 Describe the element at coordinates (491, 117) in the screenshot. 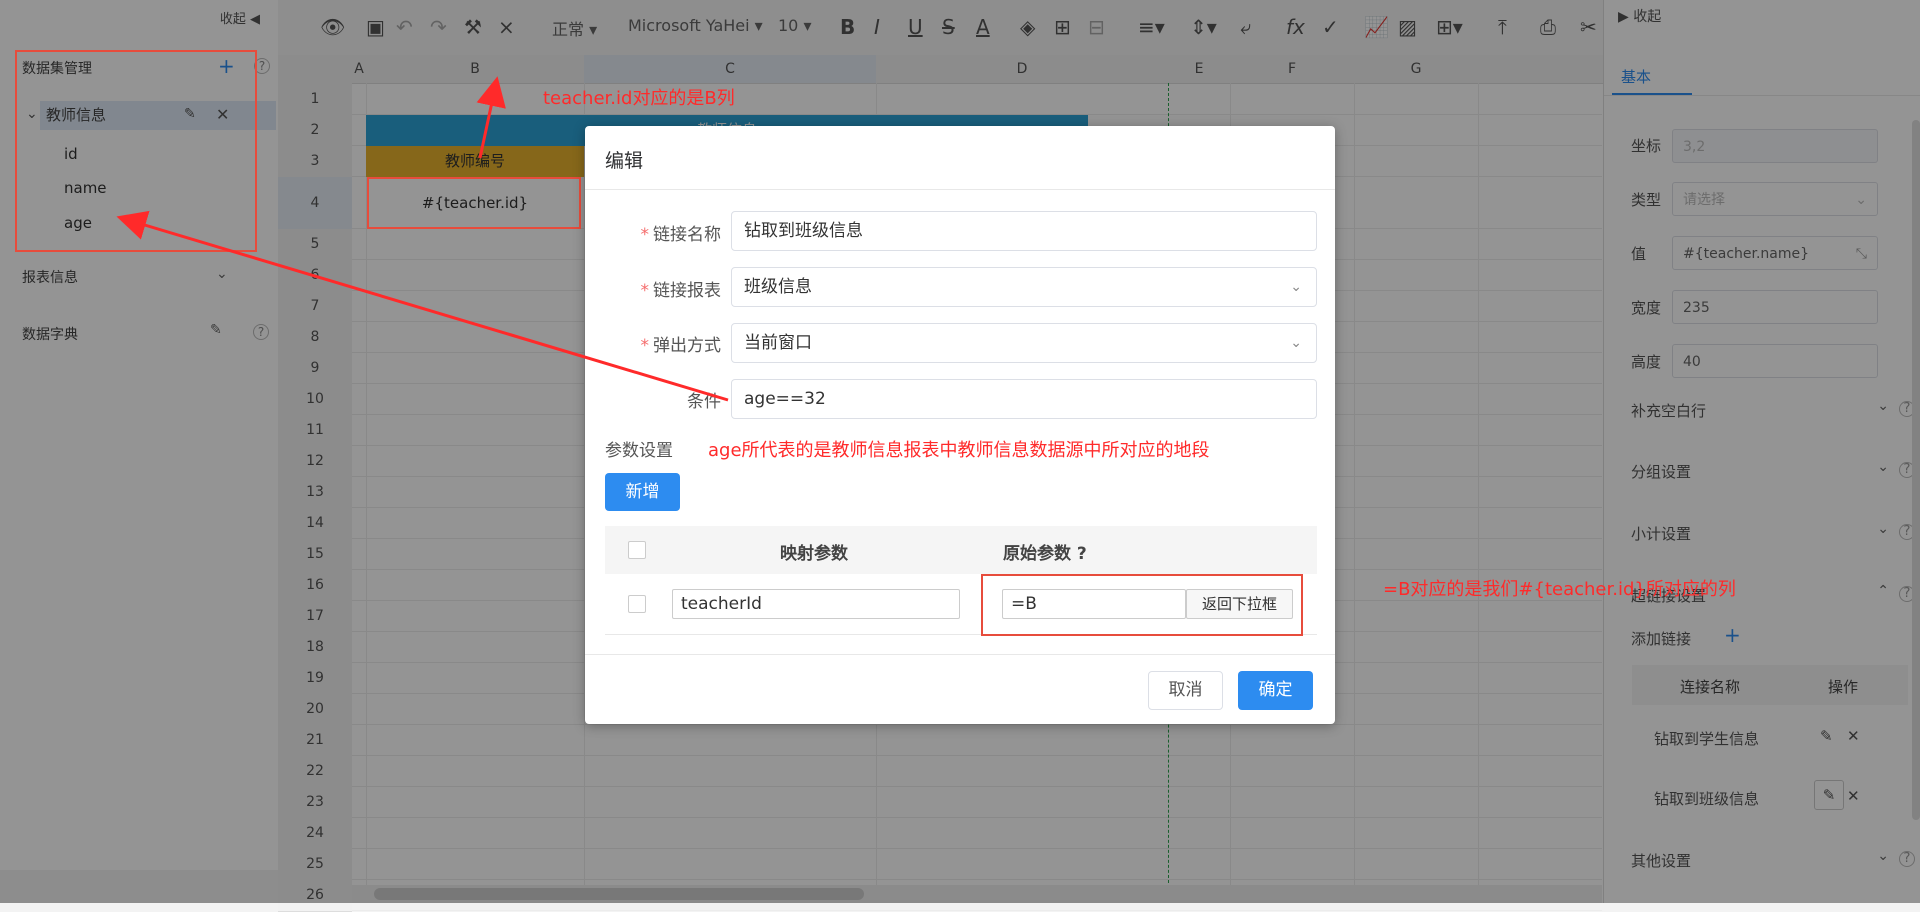

I see `arrow-to-teacher-id` at that location.